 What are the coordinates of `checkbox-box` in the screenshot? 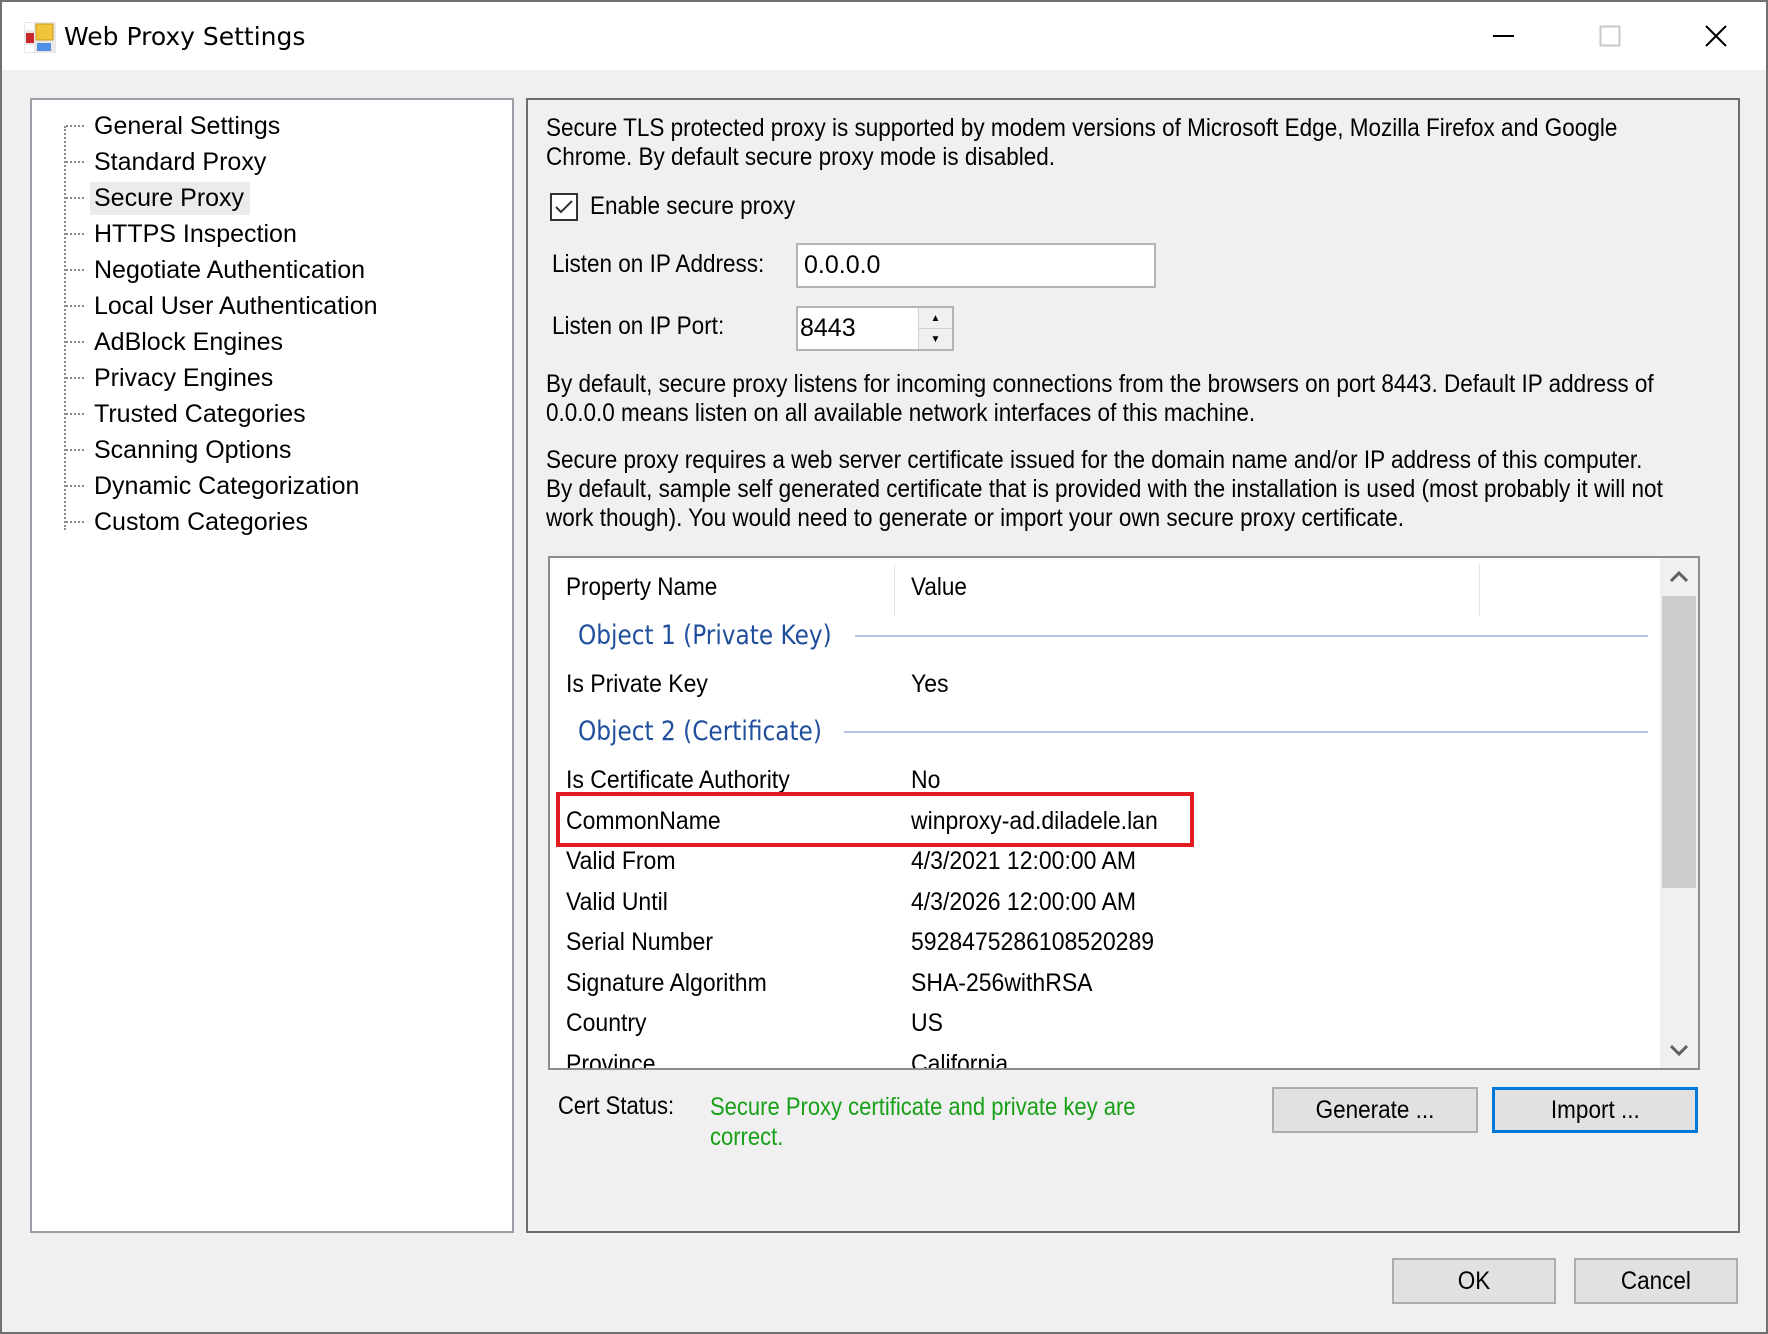 It's located at (564, 206).